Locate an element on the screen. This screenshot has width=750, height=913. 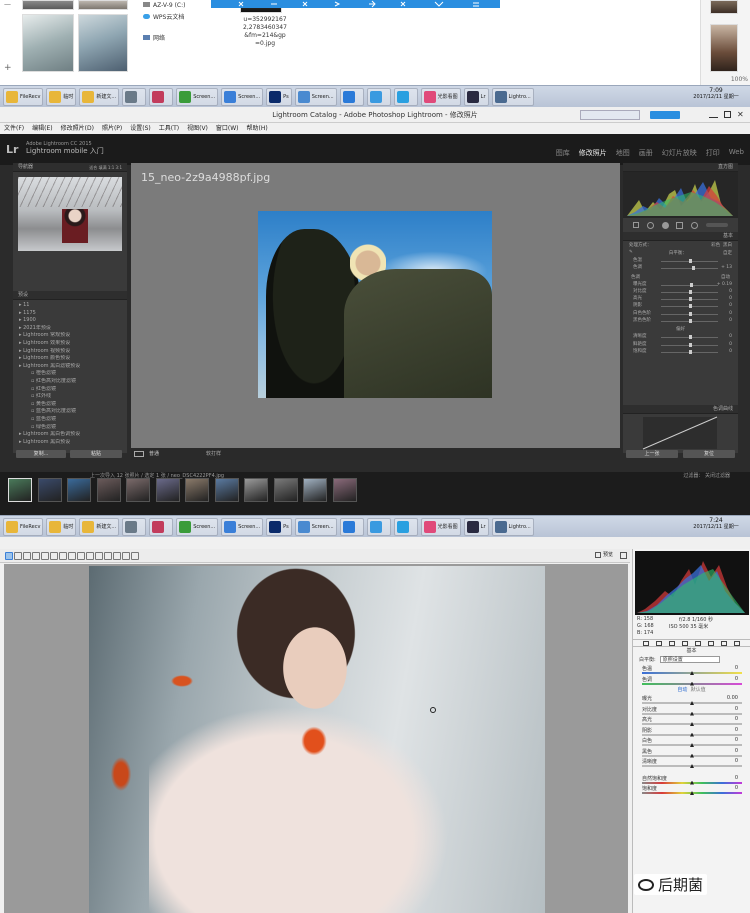
slider-value: 0.00 is located at coordinates (732, 698).